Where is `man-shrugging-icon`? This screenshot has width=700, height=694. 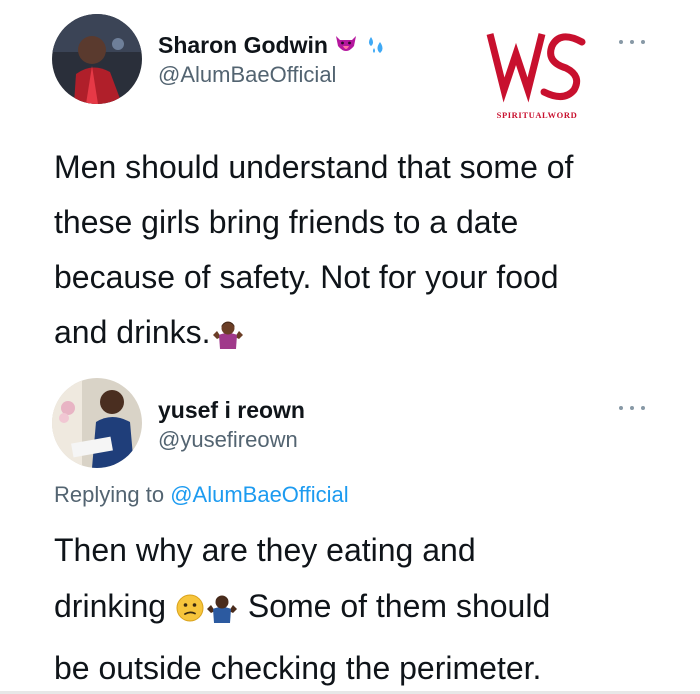 man-shrugging-icon is located at coordinates (222, 612).